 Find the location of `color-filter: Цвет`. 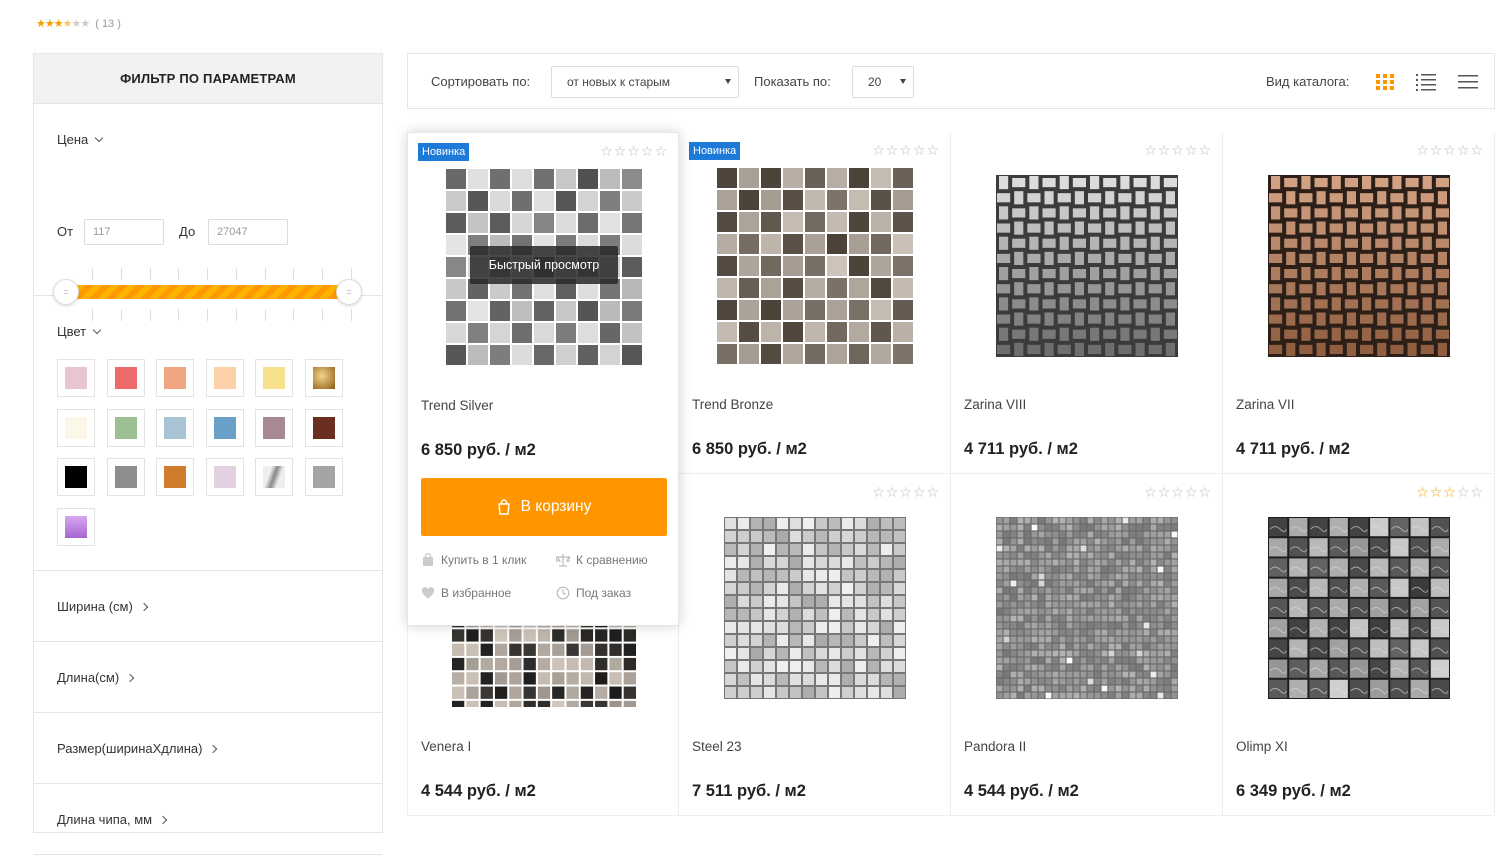

color-filter: Цвет is located at coordinates (208, 433).